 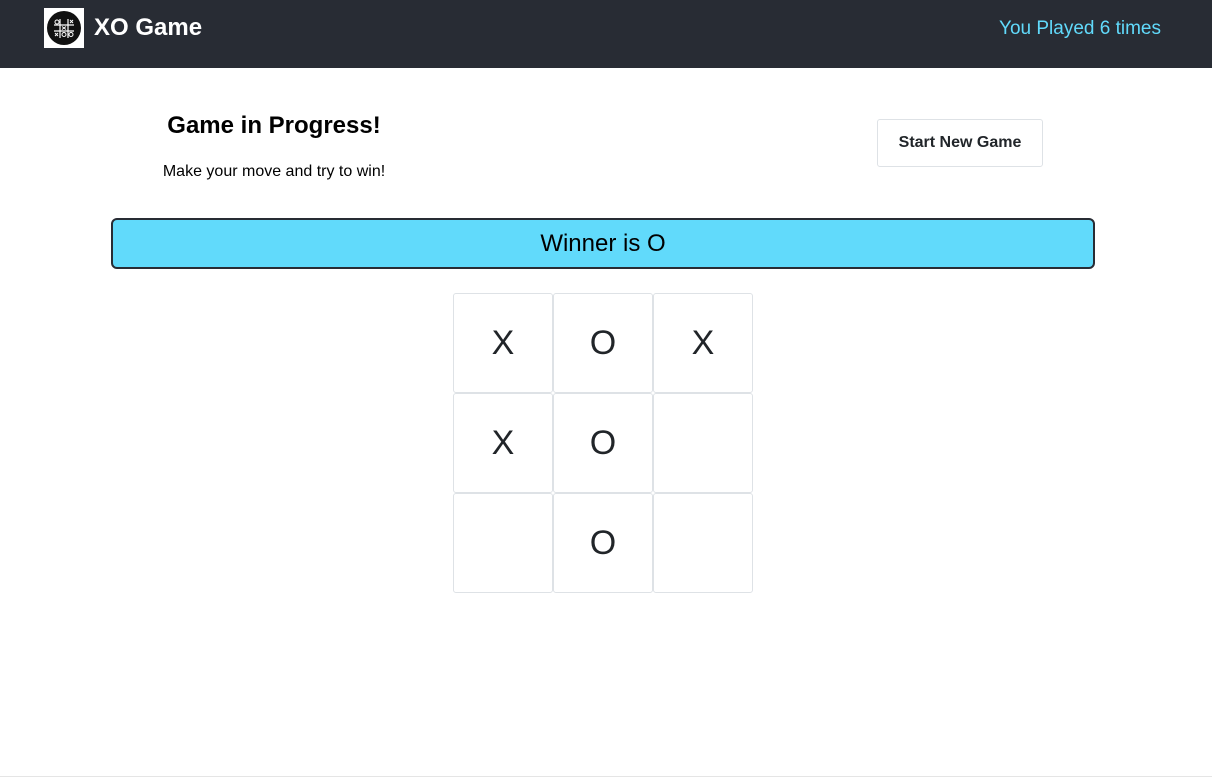 What do you see at coordinates (603, 243) in the screenshot?
I see `winner-banner: Winner is O` at bounding box center [603, 243].